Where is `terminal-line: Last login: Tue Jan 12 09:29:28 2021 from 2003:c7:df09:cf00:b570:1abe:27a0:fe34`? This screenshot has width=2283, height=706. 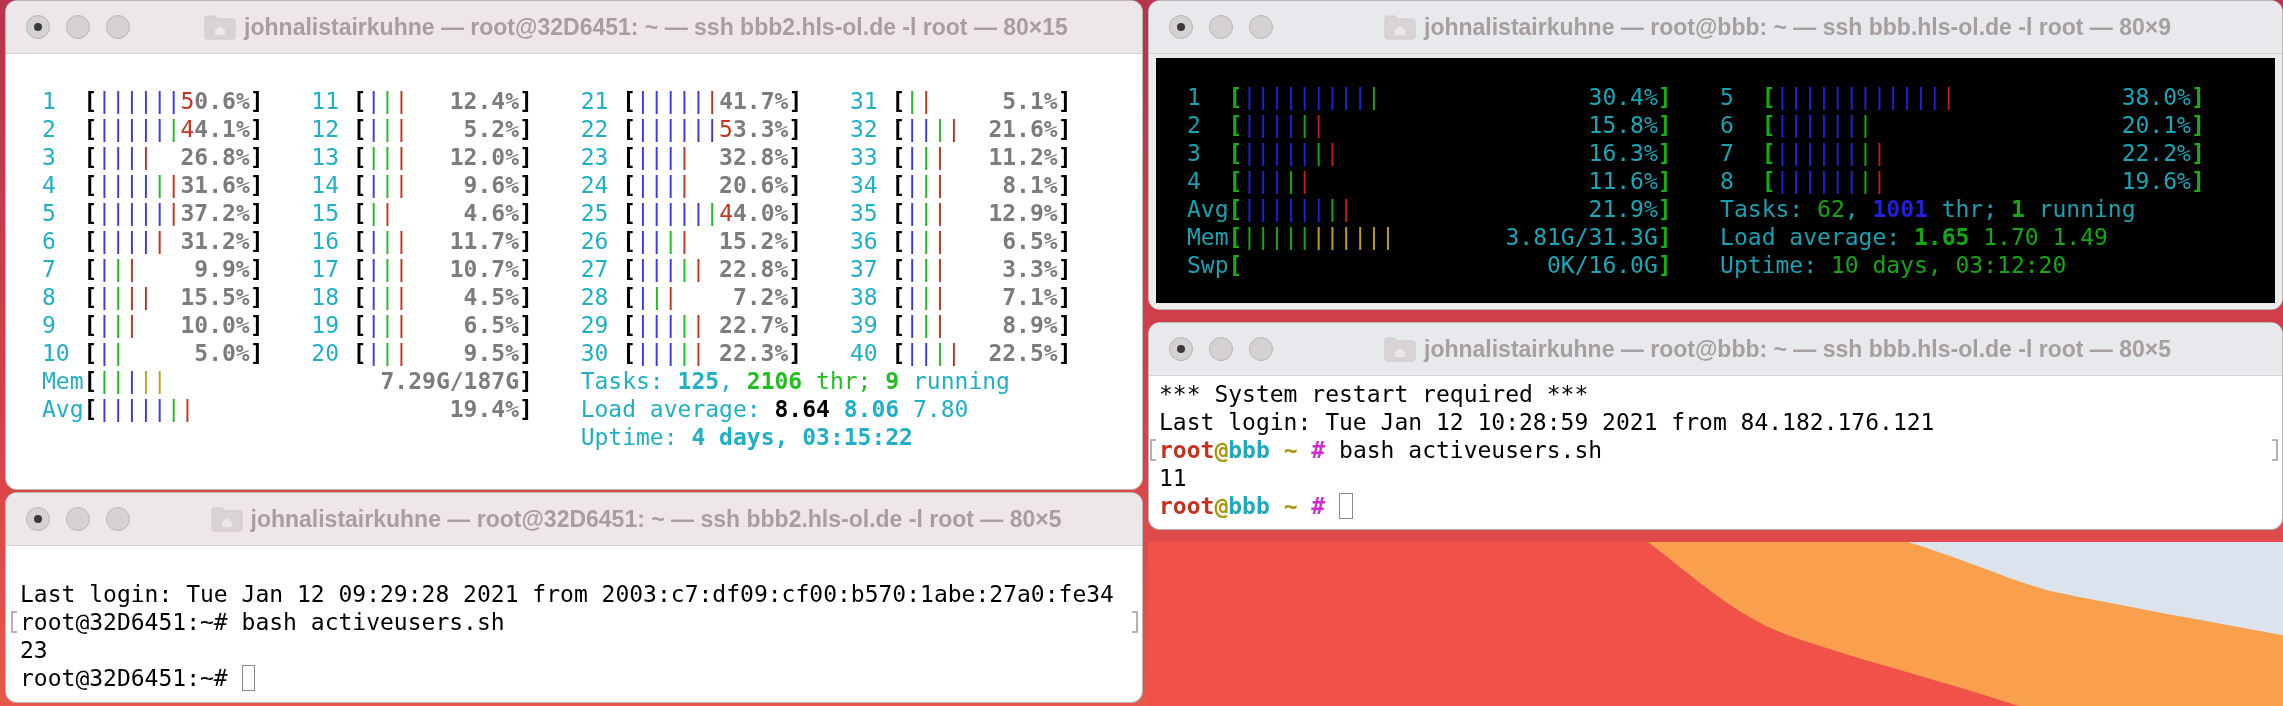 terminal-line: Last login: Tue Jan 12 09:29:28 2021 from 2003:c7:df09:cf00:b570:1abe:27a0:fe34 is located at coordinates (567, 594).